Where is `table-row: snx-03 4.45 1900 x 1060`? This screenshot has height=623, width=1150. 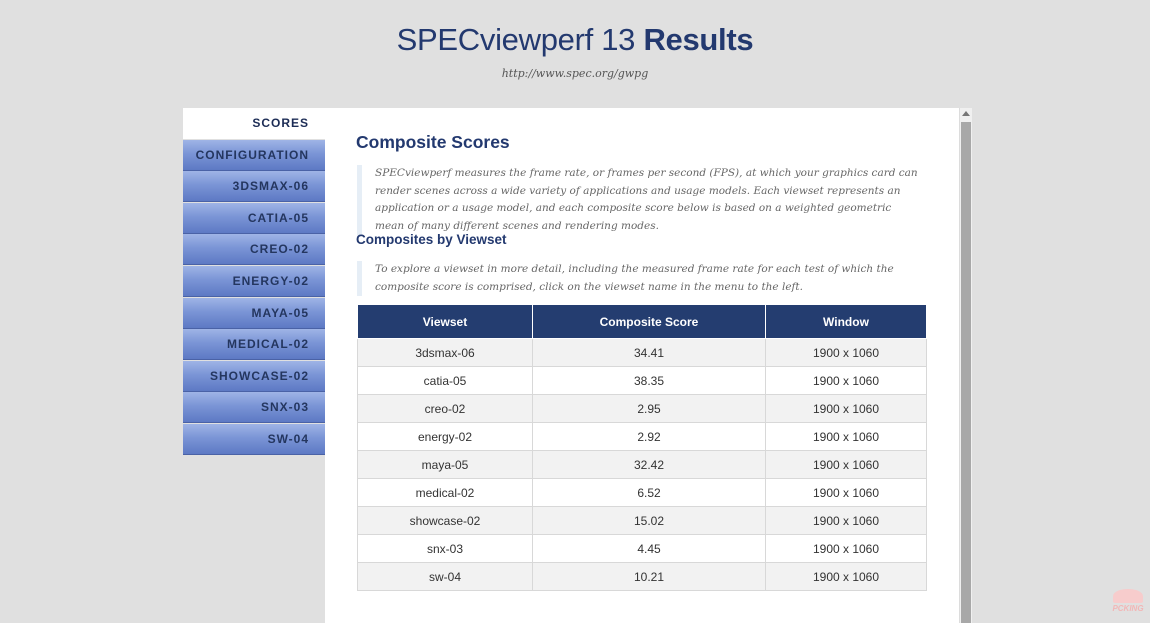 table-row: snx-03 4.45 1900 x 1060 is located at coordinates (642, 548).